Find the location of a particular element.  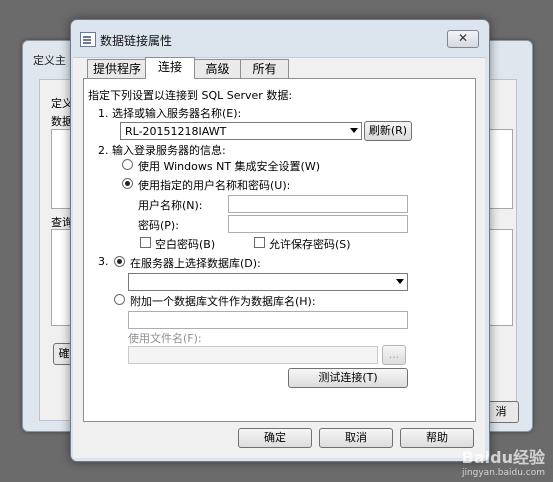

refresh-button: 刷新(R) is located at coordinates (388, 131).